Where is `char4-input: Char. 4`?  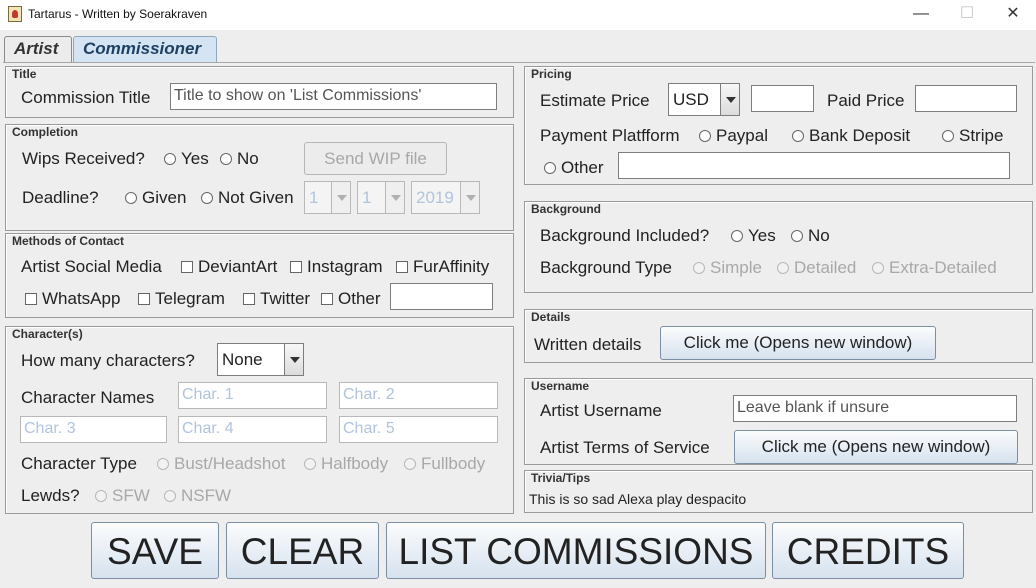 char4-input: Char. 4 is located at coordinates (252, 429).